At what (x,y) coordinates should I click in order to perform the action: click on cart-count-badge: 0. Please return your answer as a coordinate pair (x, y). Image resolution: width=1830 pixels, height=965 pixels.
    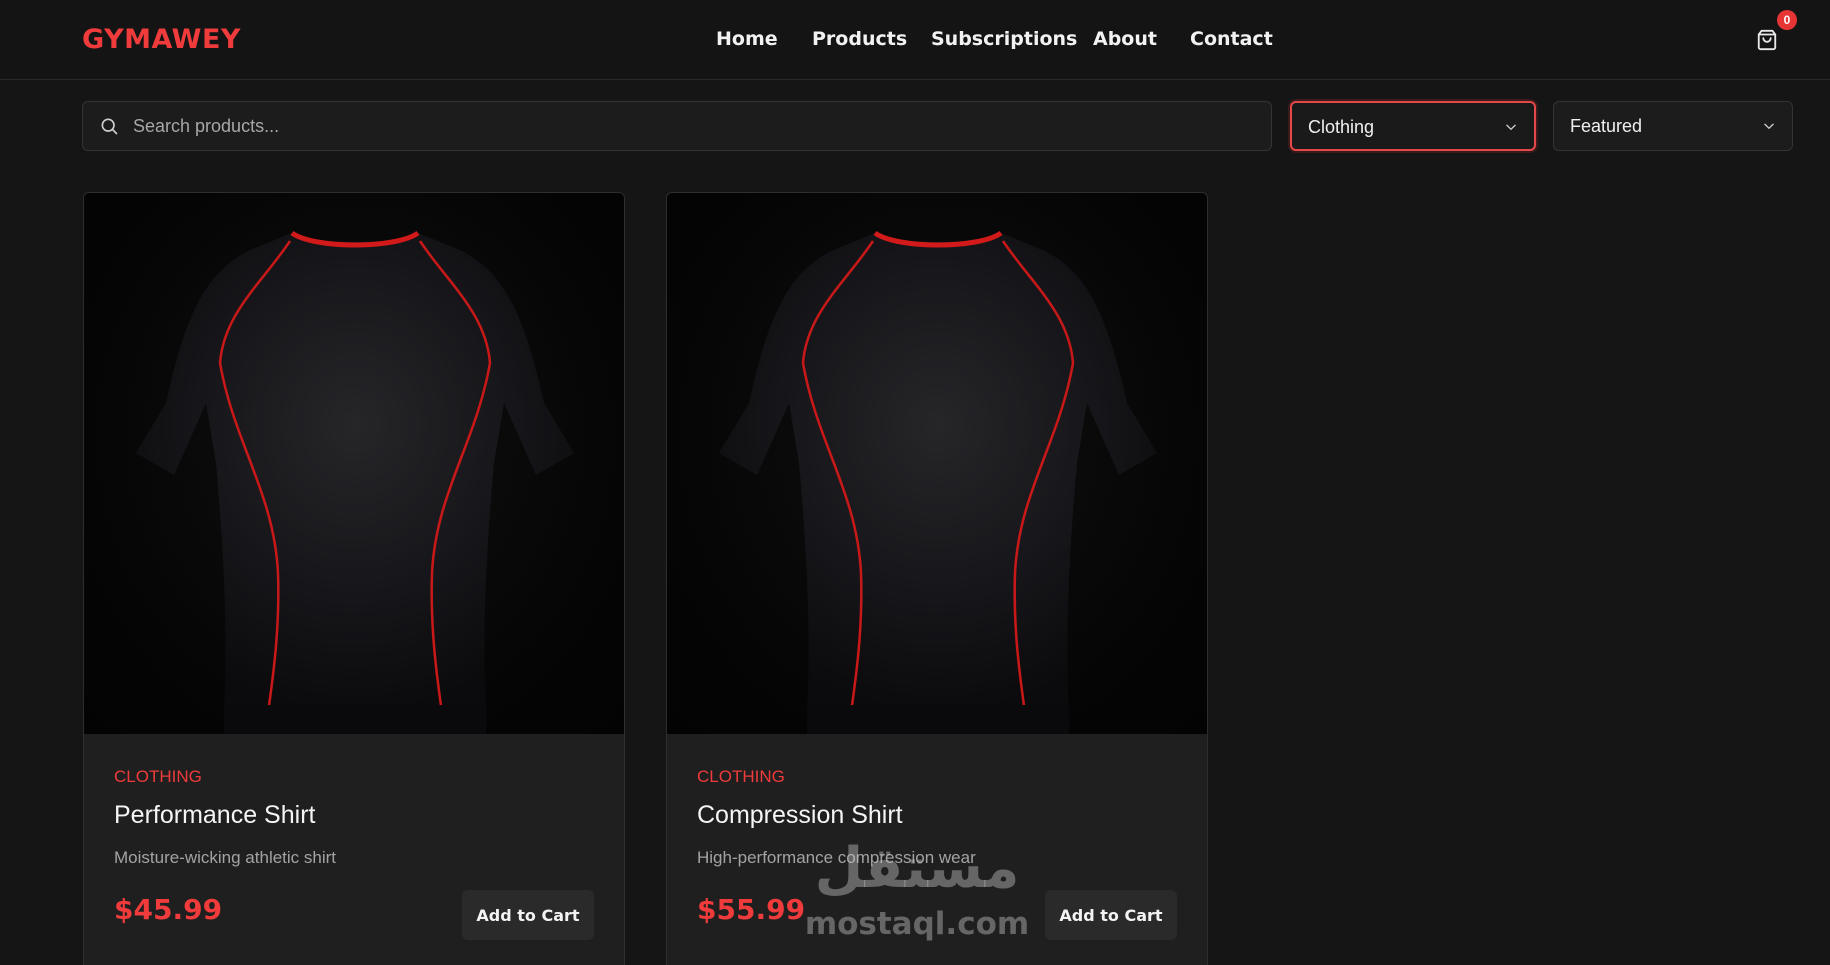
    Looking at the image, I should click on (1787, 20).